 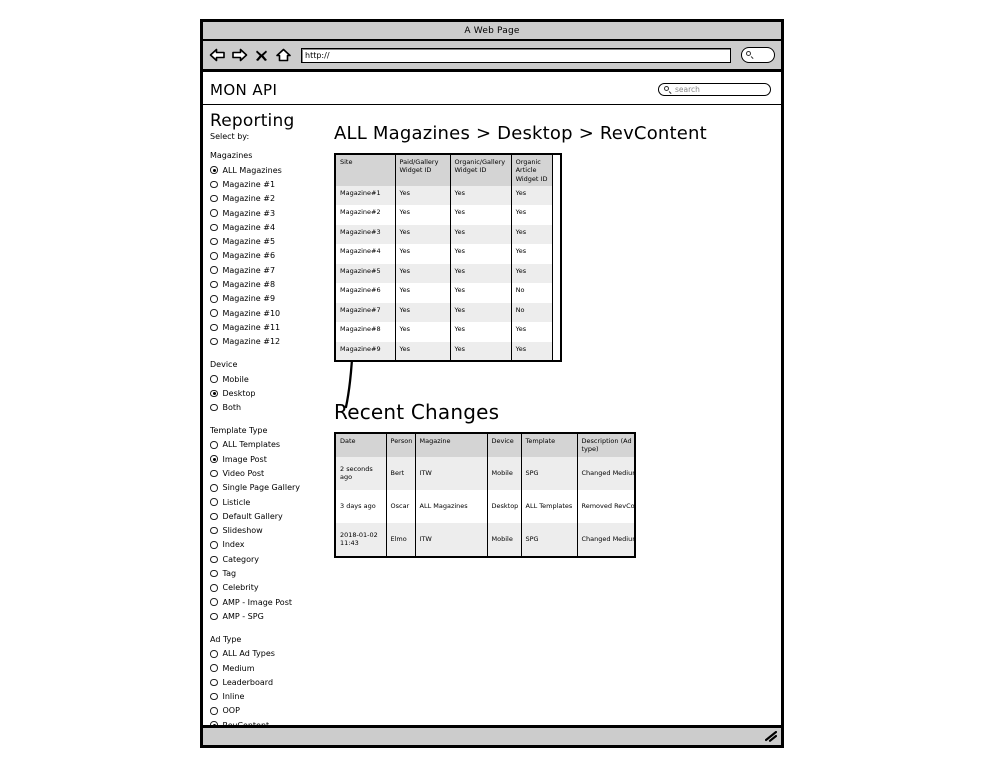 I want to click on radio-option-magazine-8: Magazine #8, so click(x=272, y=284).